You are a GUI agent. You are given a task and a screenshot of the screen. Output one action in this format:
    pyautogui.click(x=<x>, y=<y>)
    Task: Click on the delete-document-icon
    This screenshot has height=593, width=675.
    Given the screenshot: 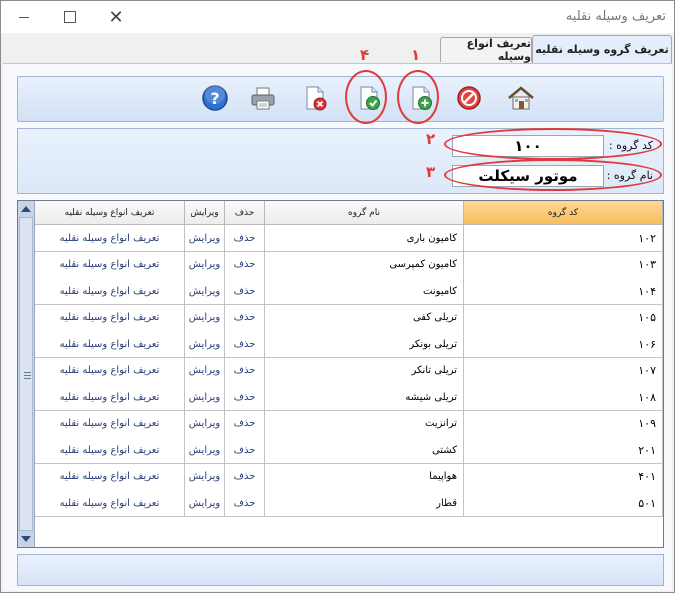 What is the action you would take?
    pyautogui.click(x=316, y=98)
    